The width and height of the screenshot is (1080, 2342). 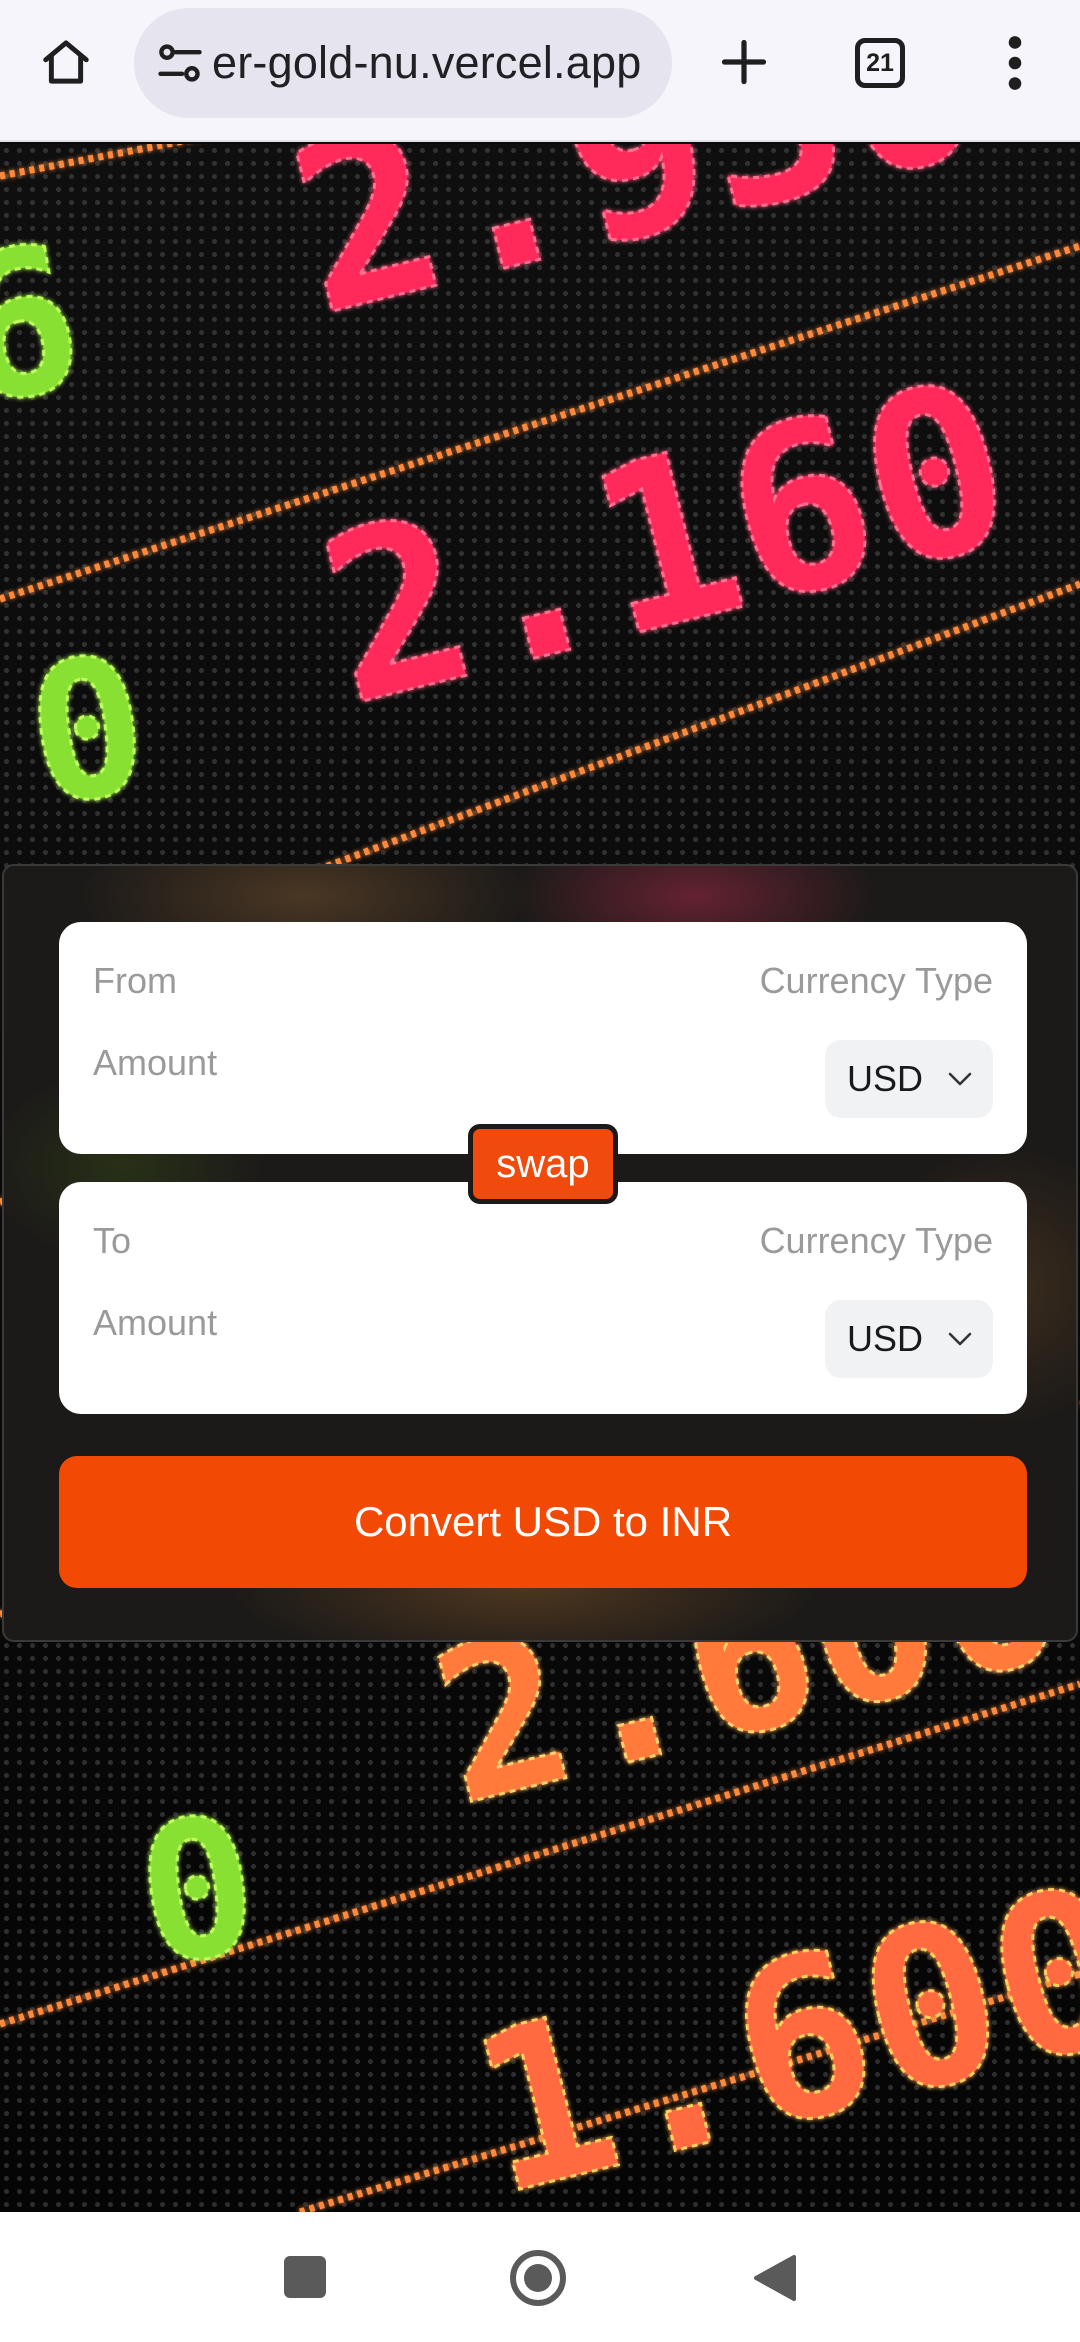 What do you see at coordinates (774, 2278) in the screenshot?
I see `back-icon` at bounding box center [774, 2278].